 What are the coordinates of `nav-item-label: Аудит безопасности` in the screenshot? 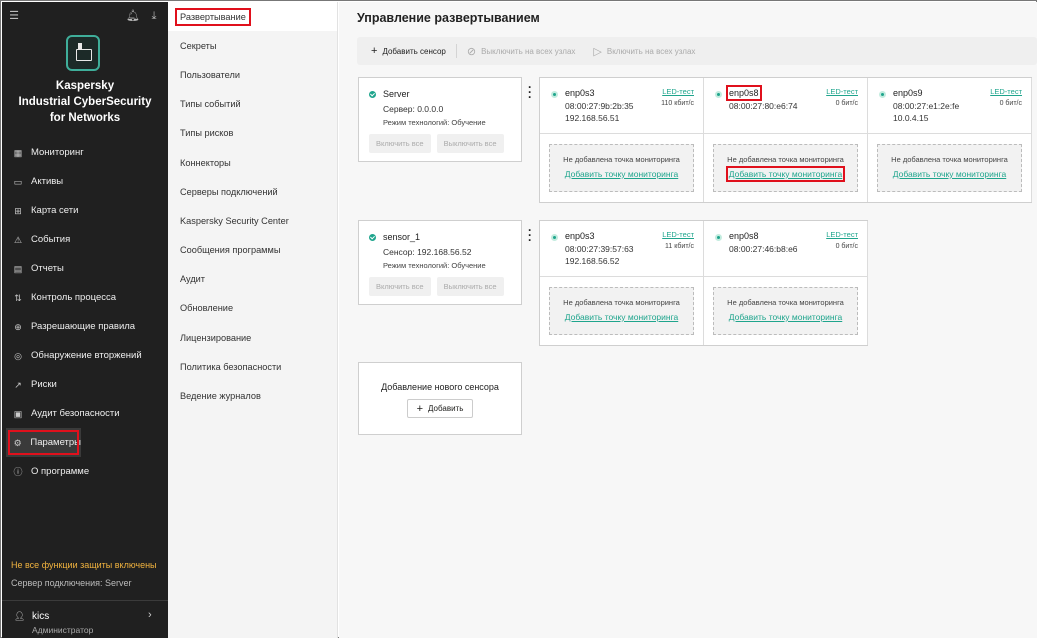 It's located at (75, 413).